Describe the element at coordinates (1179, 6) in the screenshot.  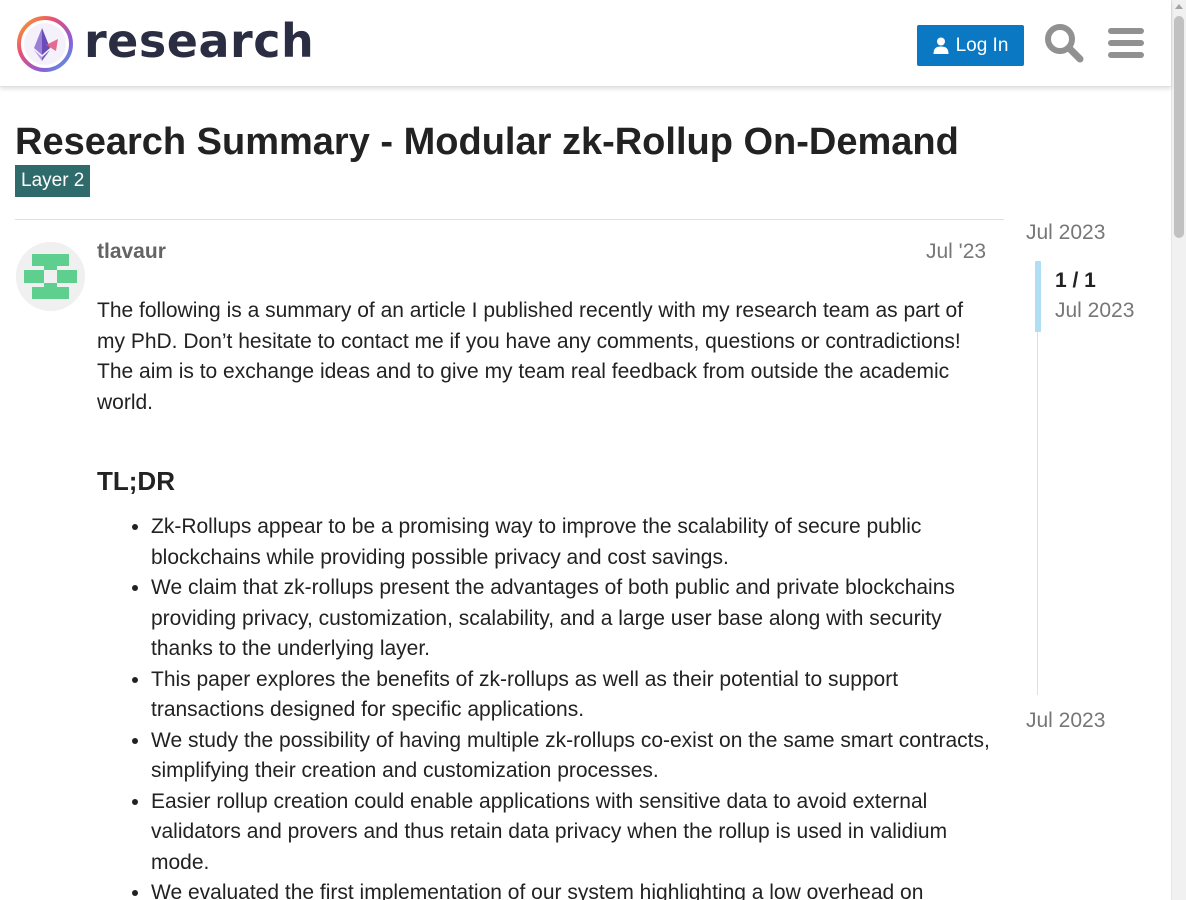
I see `scroll-up-arrow-icon` at that location.